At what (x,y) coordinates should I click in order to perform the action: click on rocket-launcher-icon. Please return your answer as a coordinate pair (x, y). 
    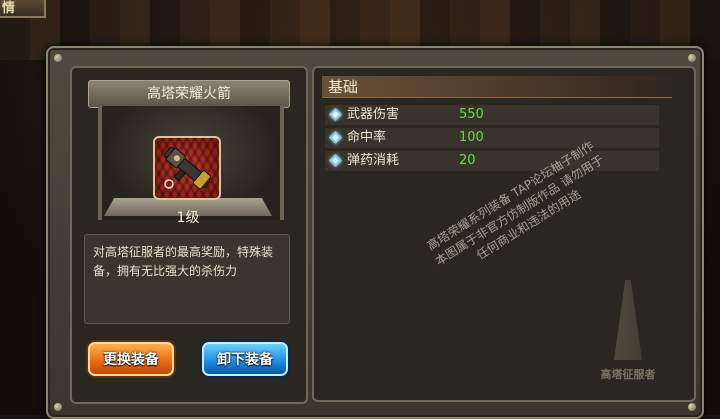
    Looking at the image, I should click on (187, 168).